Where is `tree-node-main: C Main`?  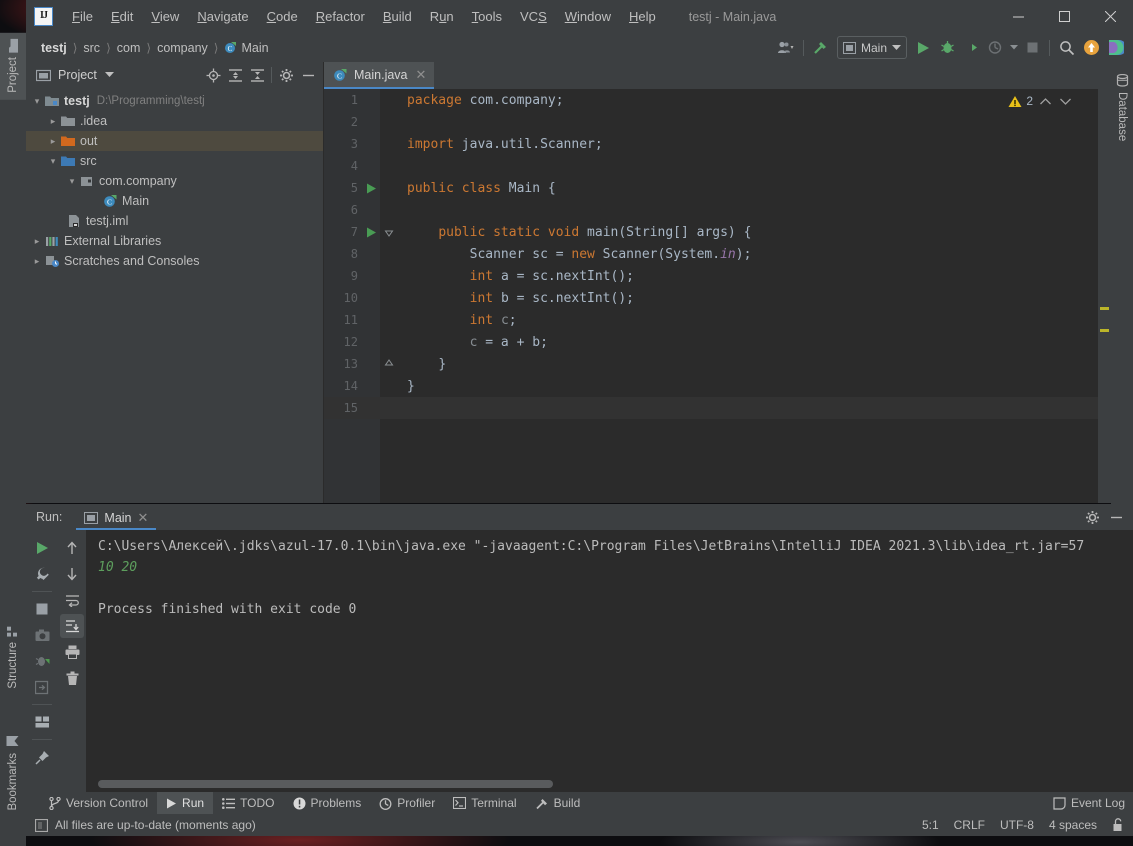 tree-node-main: C Main is located at coordinates (174, 201).